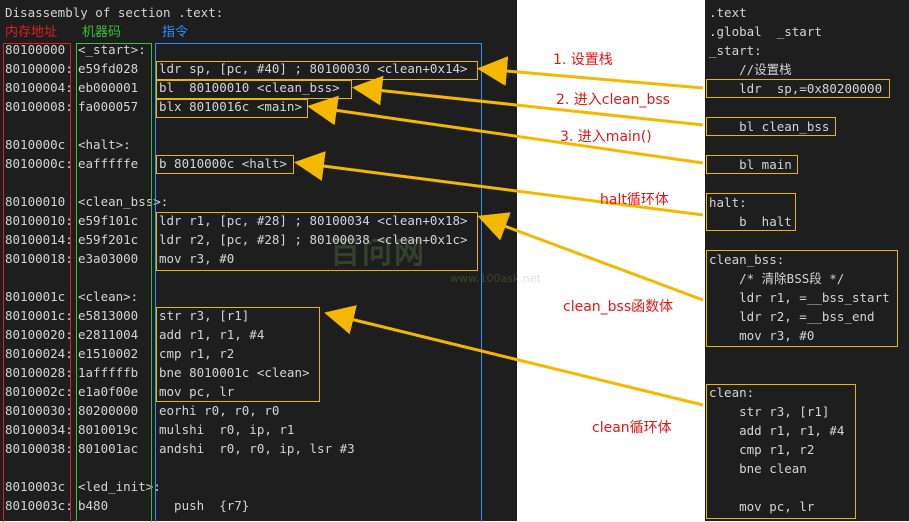 This screenshot has width=909, height=522. I want to click on label-halt-loop: halt循环体, so click(634, 200).